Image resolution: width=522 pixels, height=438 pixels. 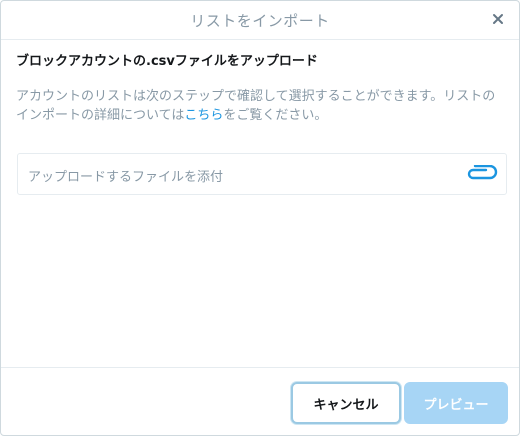 I want to click on description-text-end: をご覧ください。, so click(x=275, y=115).